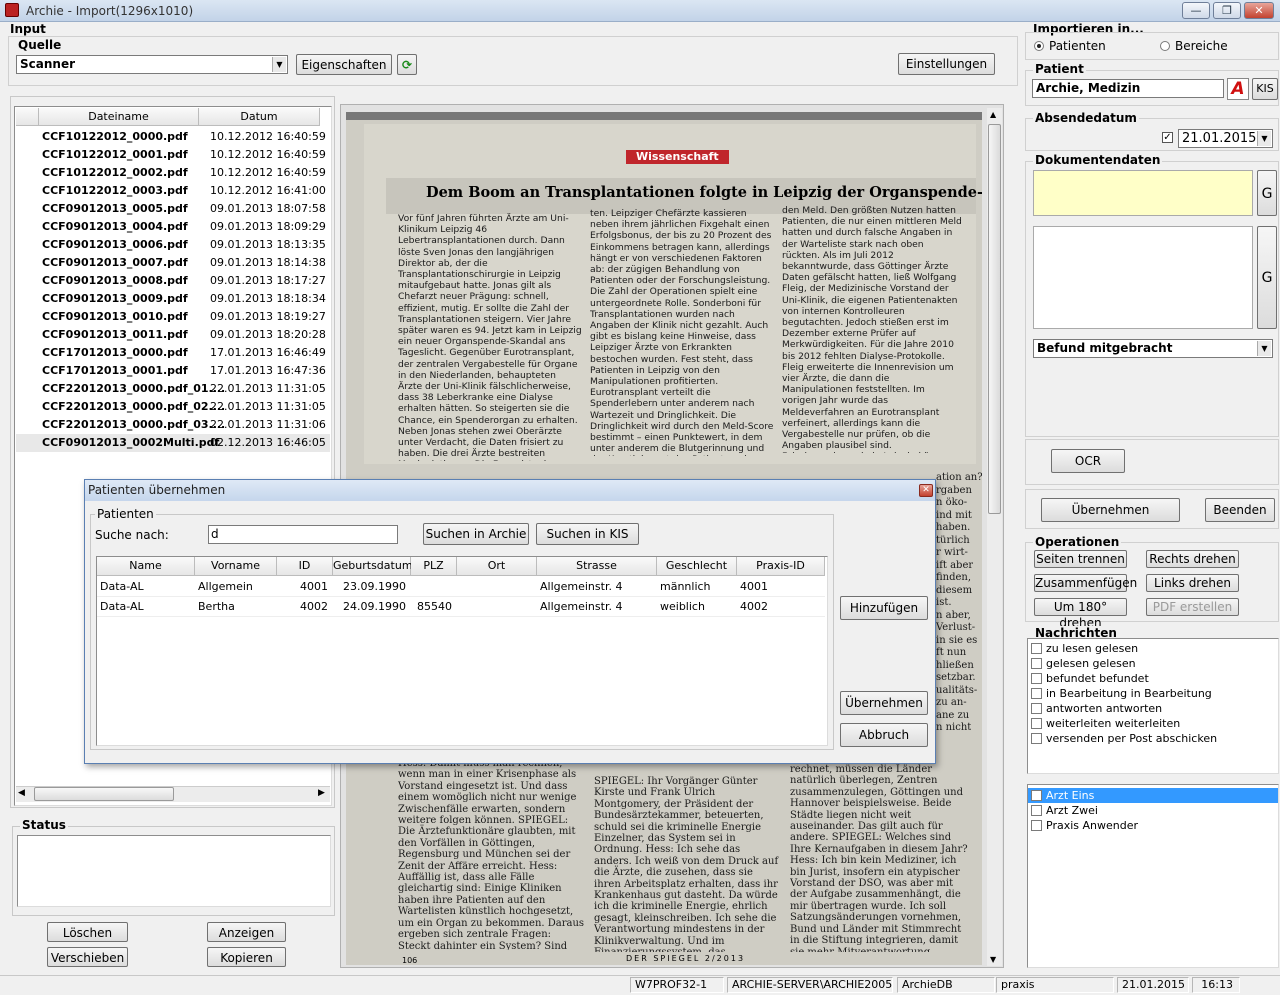 The height and width of the screenshot is (995, 1280). What do you see at coordinates (1259, 10) in the screenshot?
I see `close-button: ✕` at bounding box center [1259, 10].